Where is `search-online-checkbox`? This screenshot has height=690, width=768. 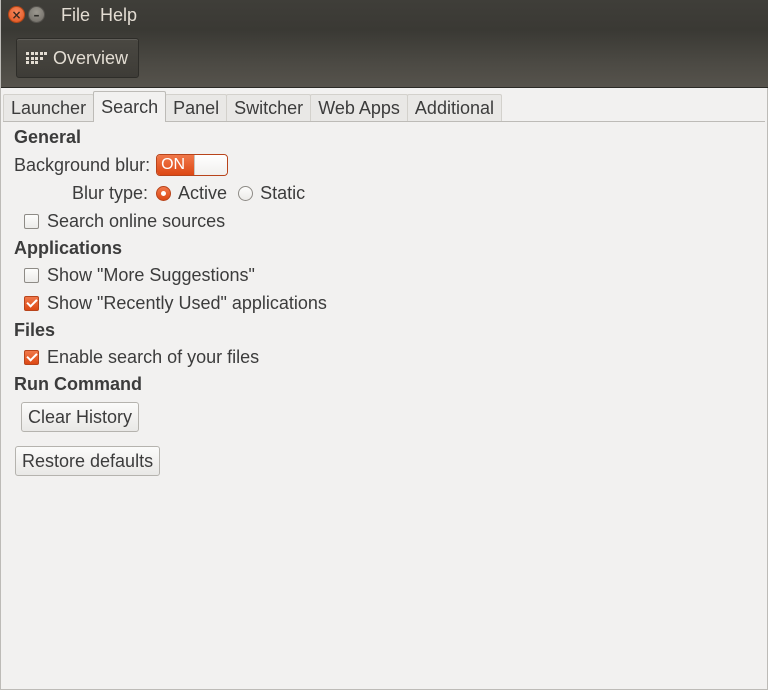
search-online-checkbox is located at coordinates (31, 221).